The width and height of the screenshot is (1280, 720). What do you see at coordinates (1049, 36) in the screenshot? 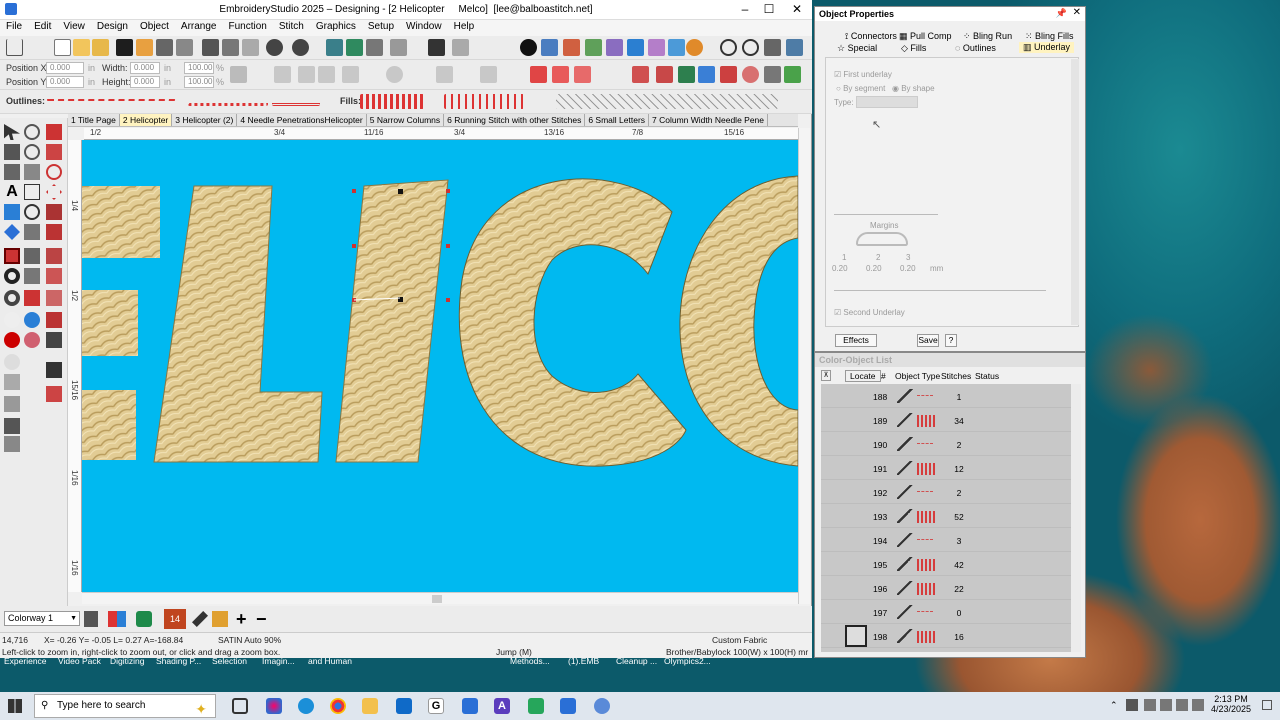
I see `tab-bling-fills: ⁙ Bling Fills` at bounding box center [1049, 36].